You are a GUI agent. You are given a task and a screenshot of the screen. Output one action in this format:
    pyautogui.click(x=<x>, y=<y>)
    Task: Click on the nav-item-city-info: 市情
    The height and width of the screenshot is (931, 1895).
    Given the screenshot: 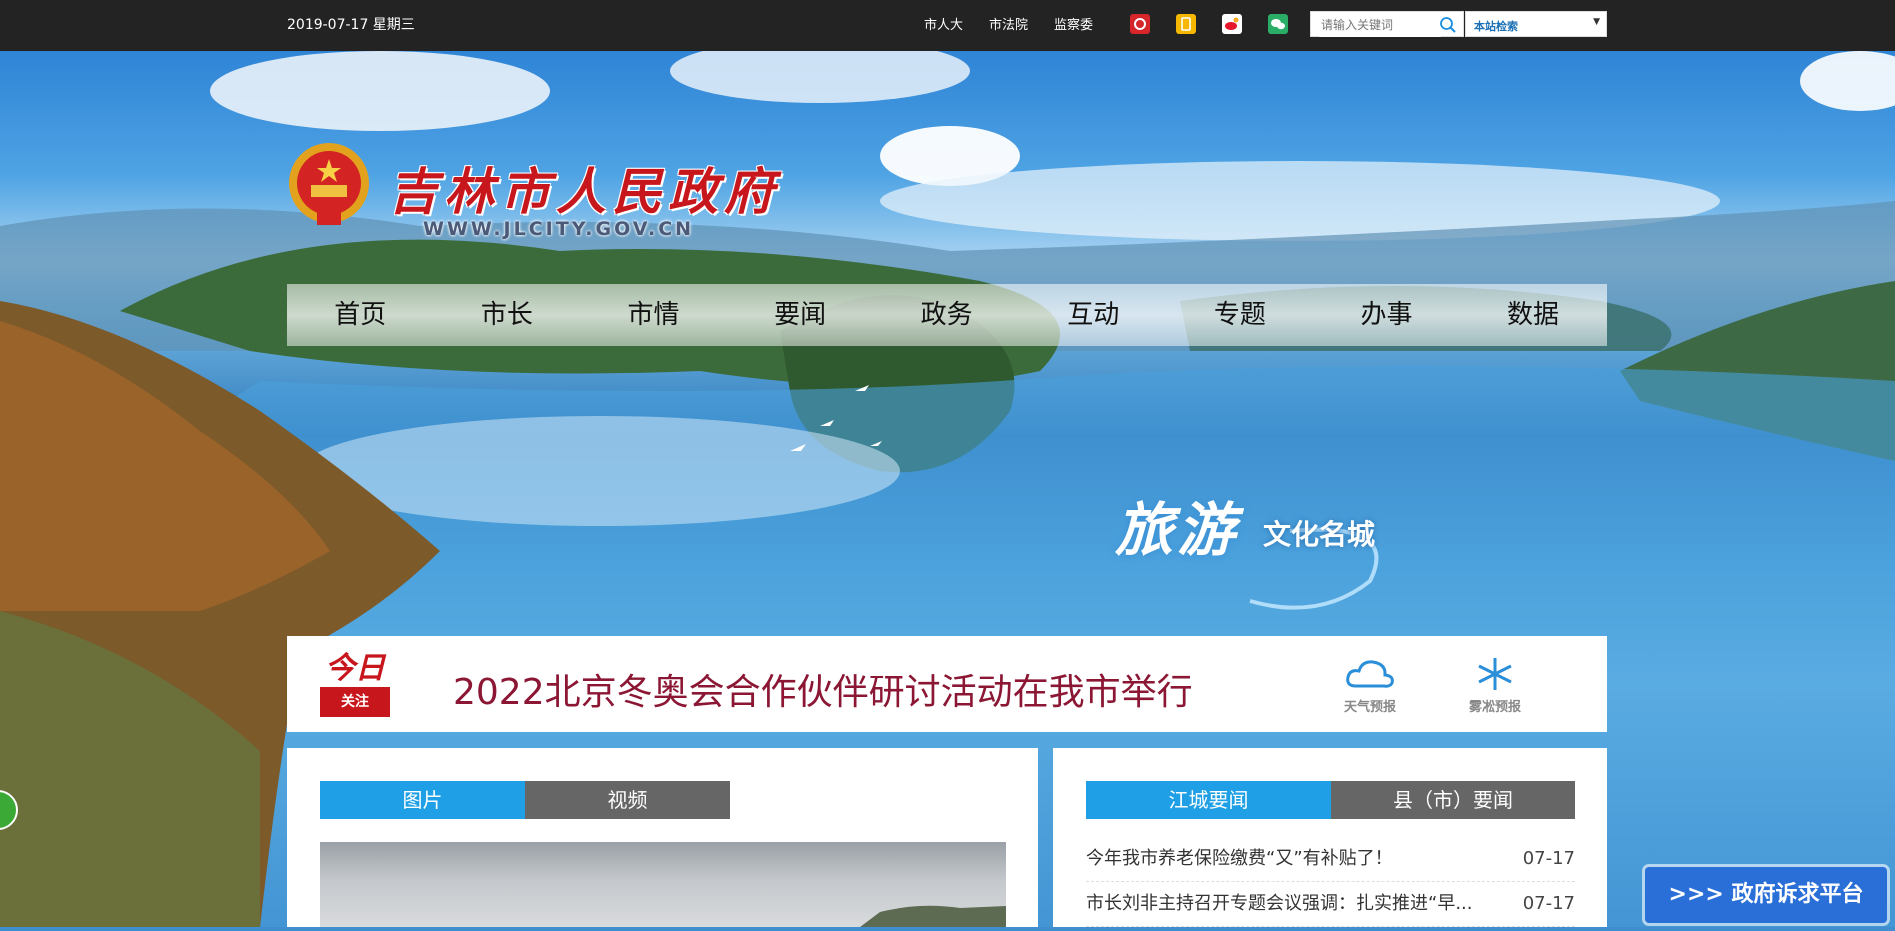 What is the action you would take?
    pyautogui.click(x=653, y=315)
    